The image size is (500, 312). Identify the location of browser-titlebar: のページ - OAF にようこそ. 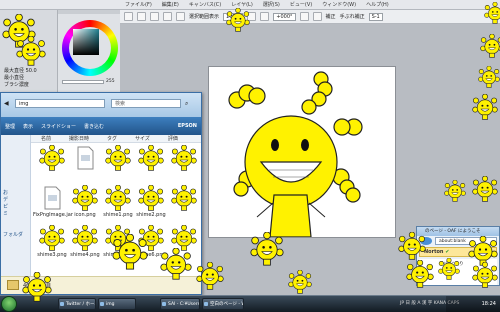
(458, 231).